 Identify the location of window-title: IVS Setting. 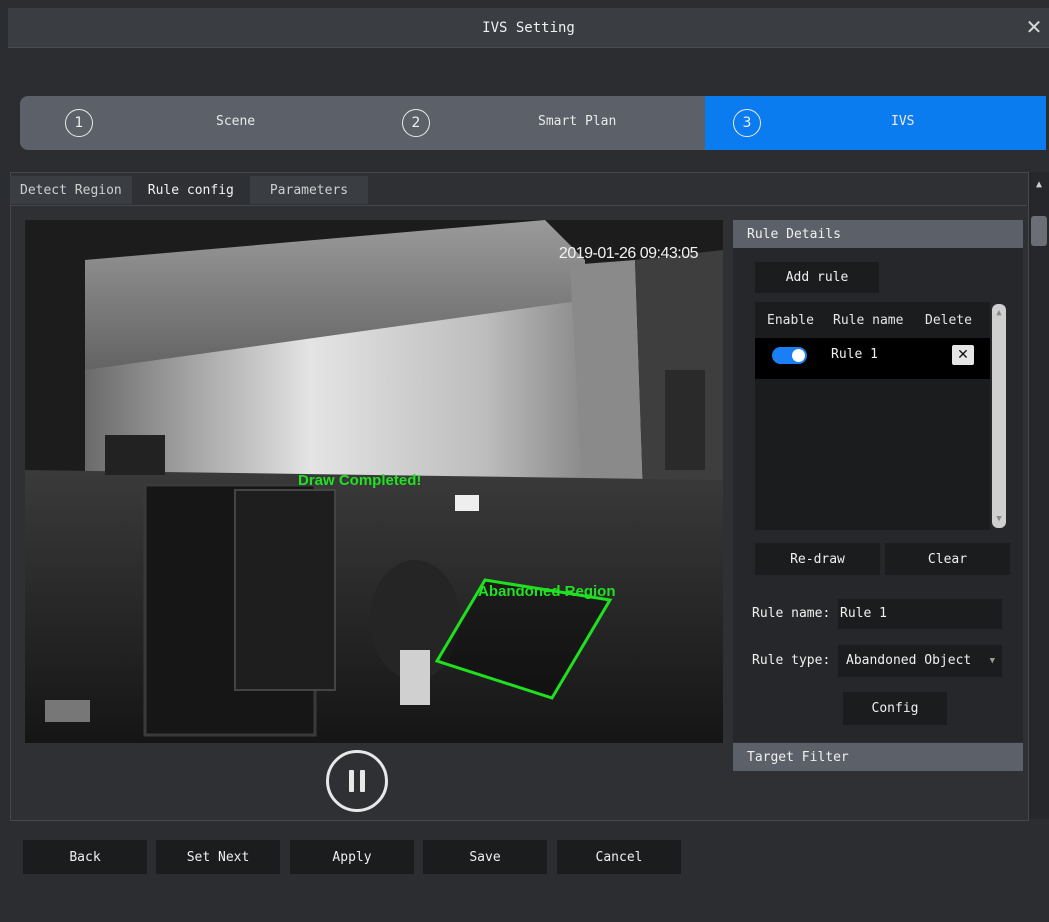
(528, 27).